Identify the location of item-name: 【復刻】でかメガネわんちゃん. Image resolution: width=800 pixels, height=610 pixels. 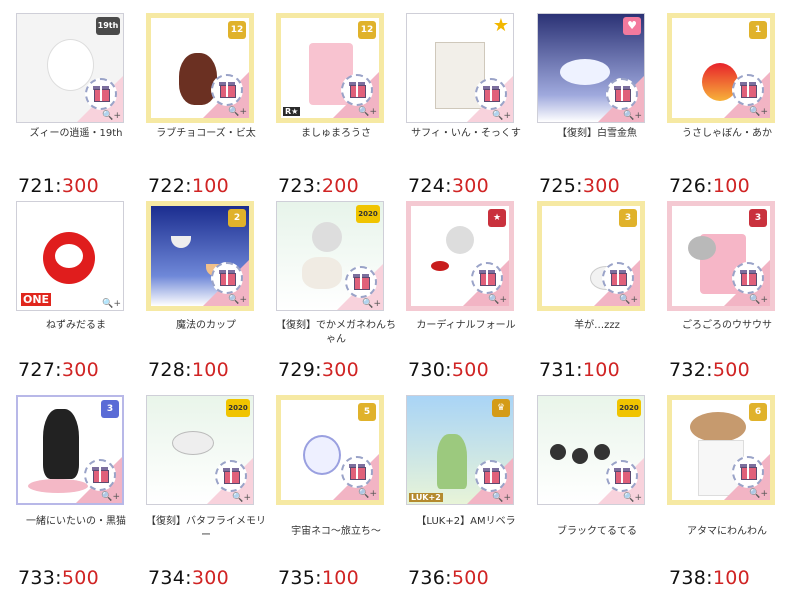
(336, 332).